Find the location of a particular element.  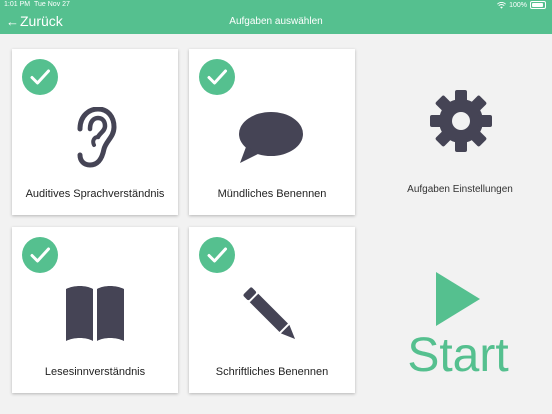

task-card-schriftliches-benennen: Schriftliches Benennen is located at coordinates (272, 310).